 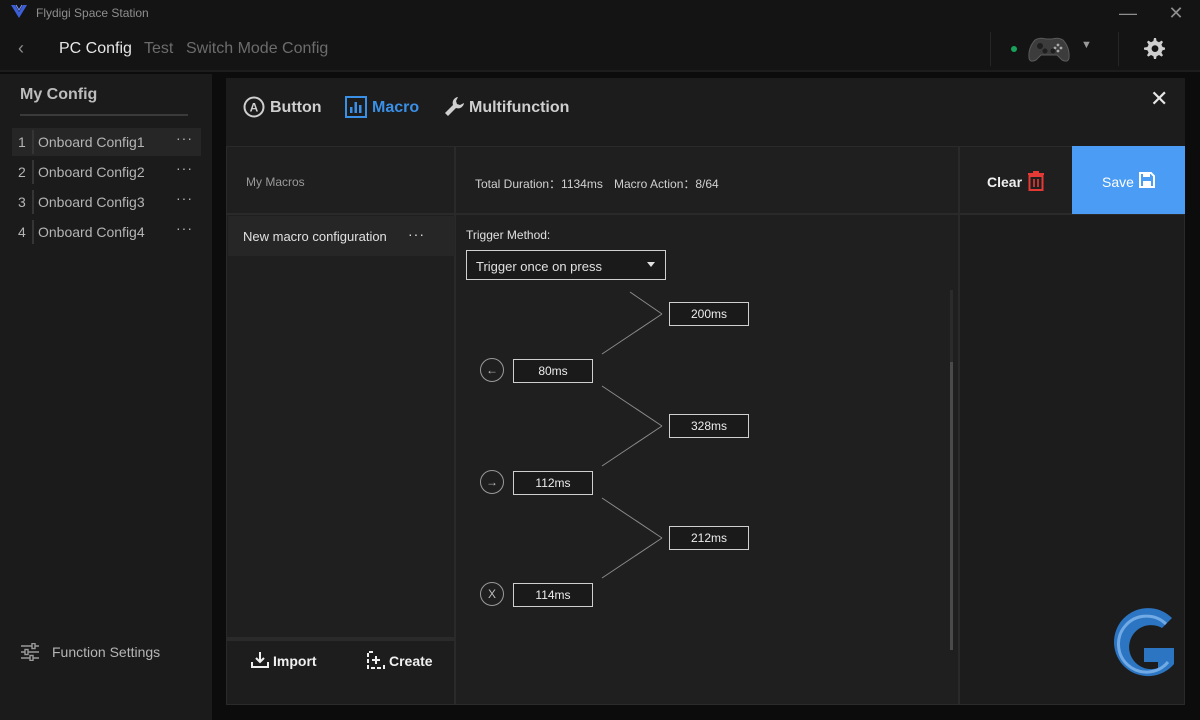 What do you see at coordinates (91, 142) in the screenshot?
I see `config-name: Onboard Config1` at bounding box center [91, 142].